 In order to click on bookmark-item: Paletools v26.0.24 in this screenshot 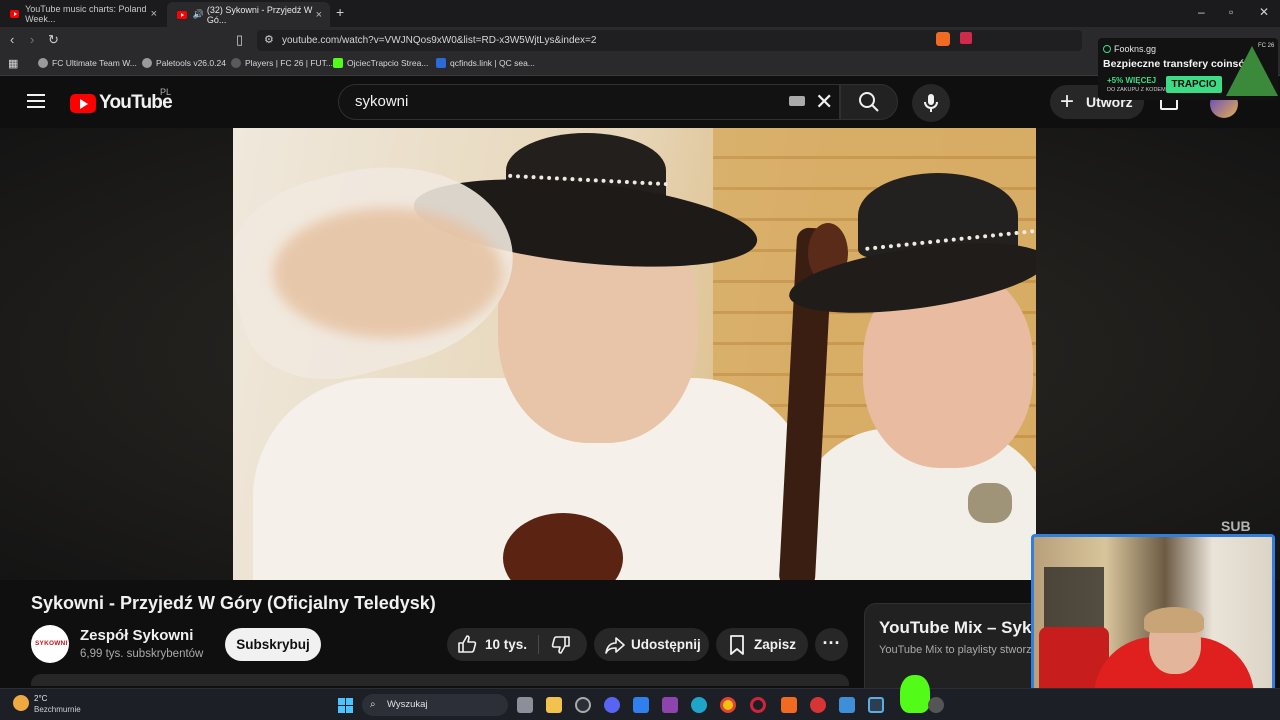, I will do `click(184, 63)`.